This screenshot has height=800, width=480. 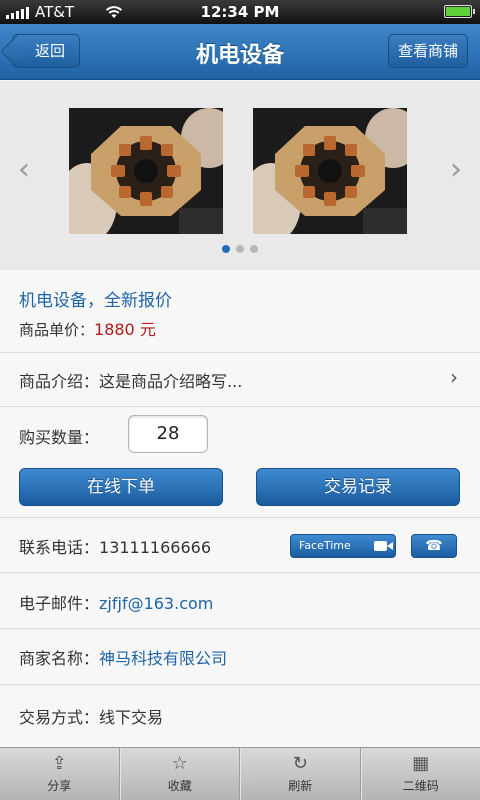 I want to click on product-intro-row: 商品介绍：这是商品介绍略写... ›, so click(x=240, y=380).